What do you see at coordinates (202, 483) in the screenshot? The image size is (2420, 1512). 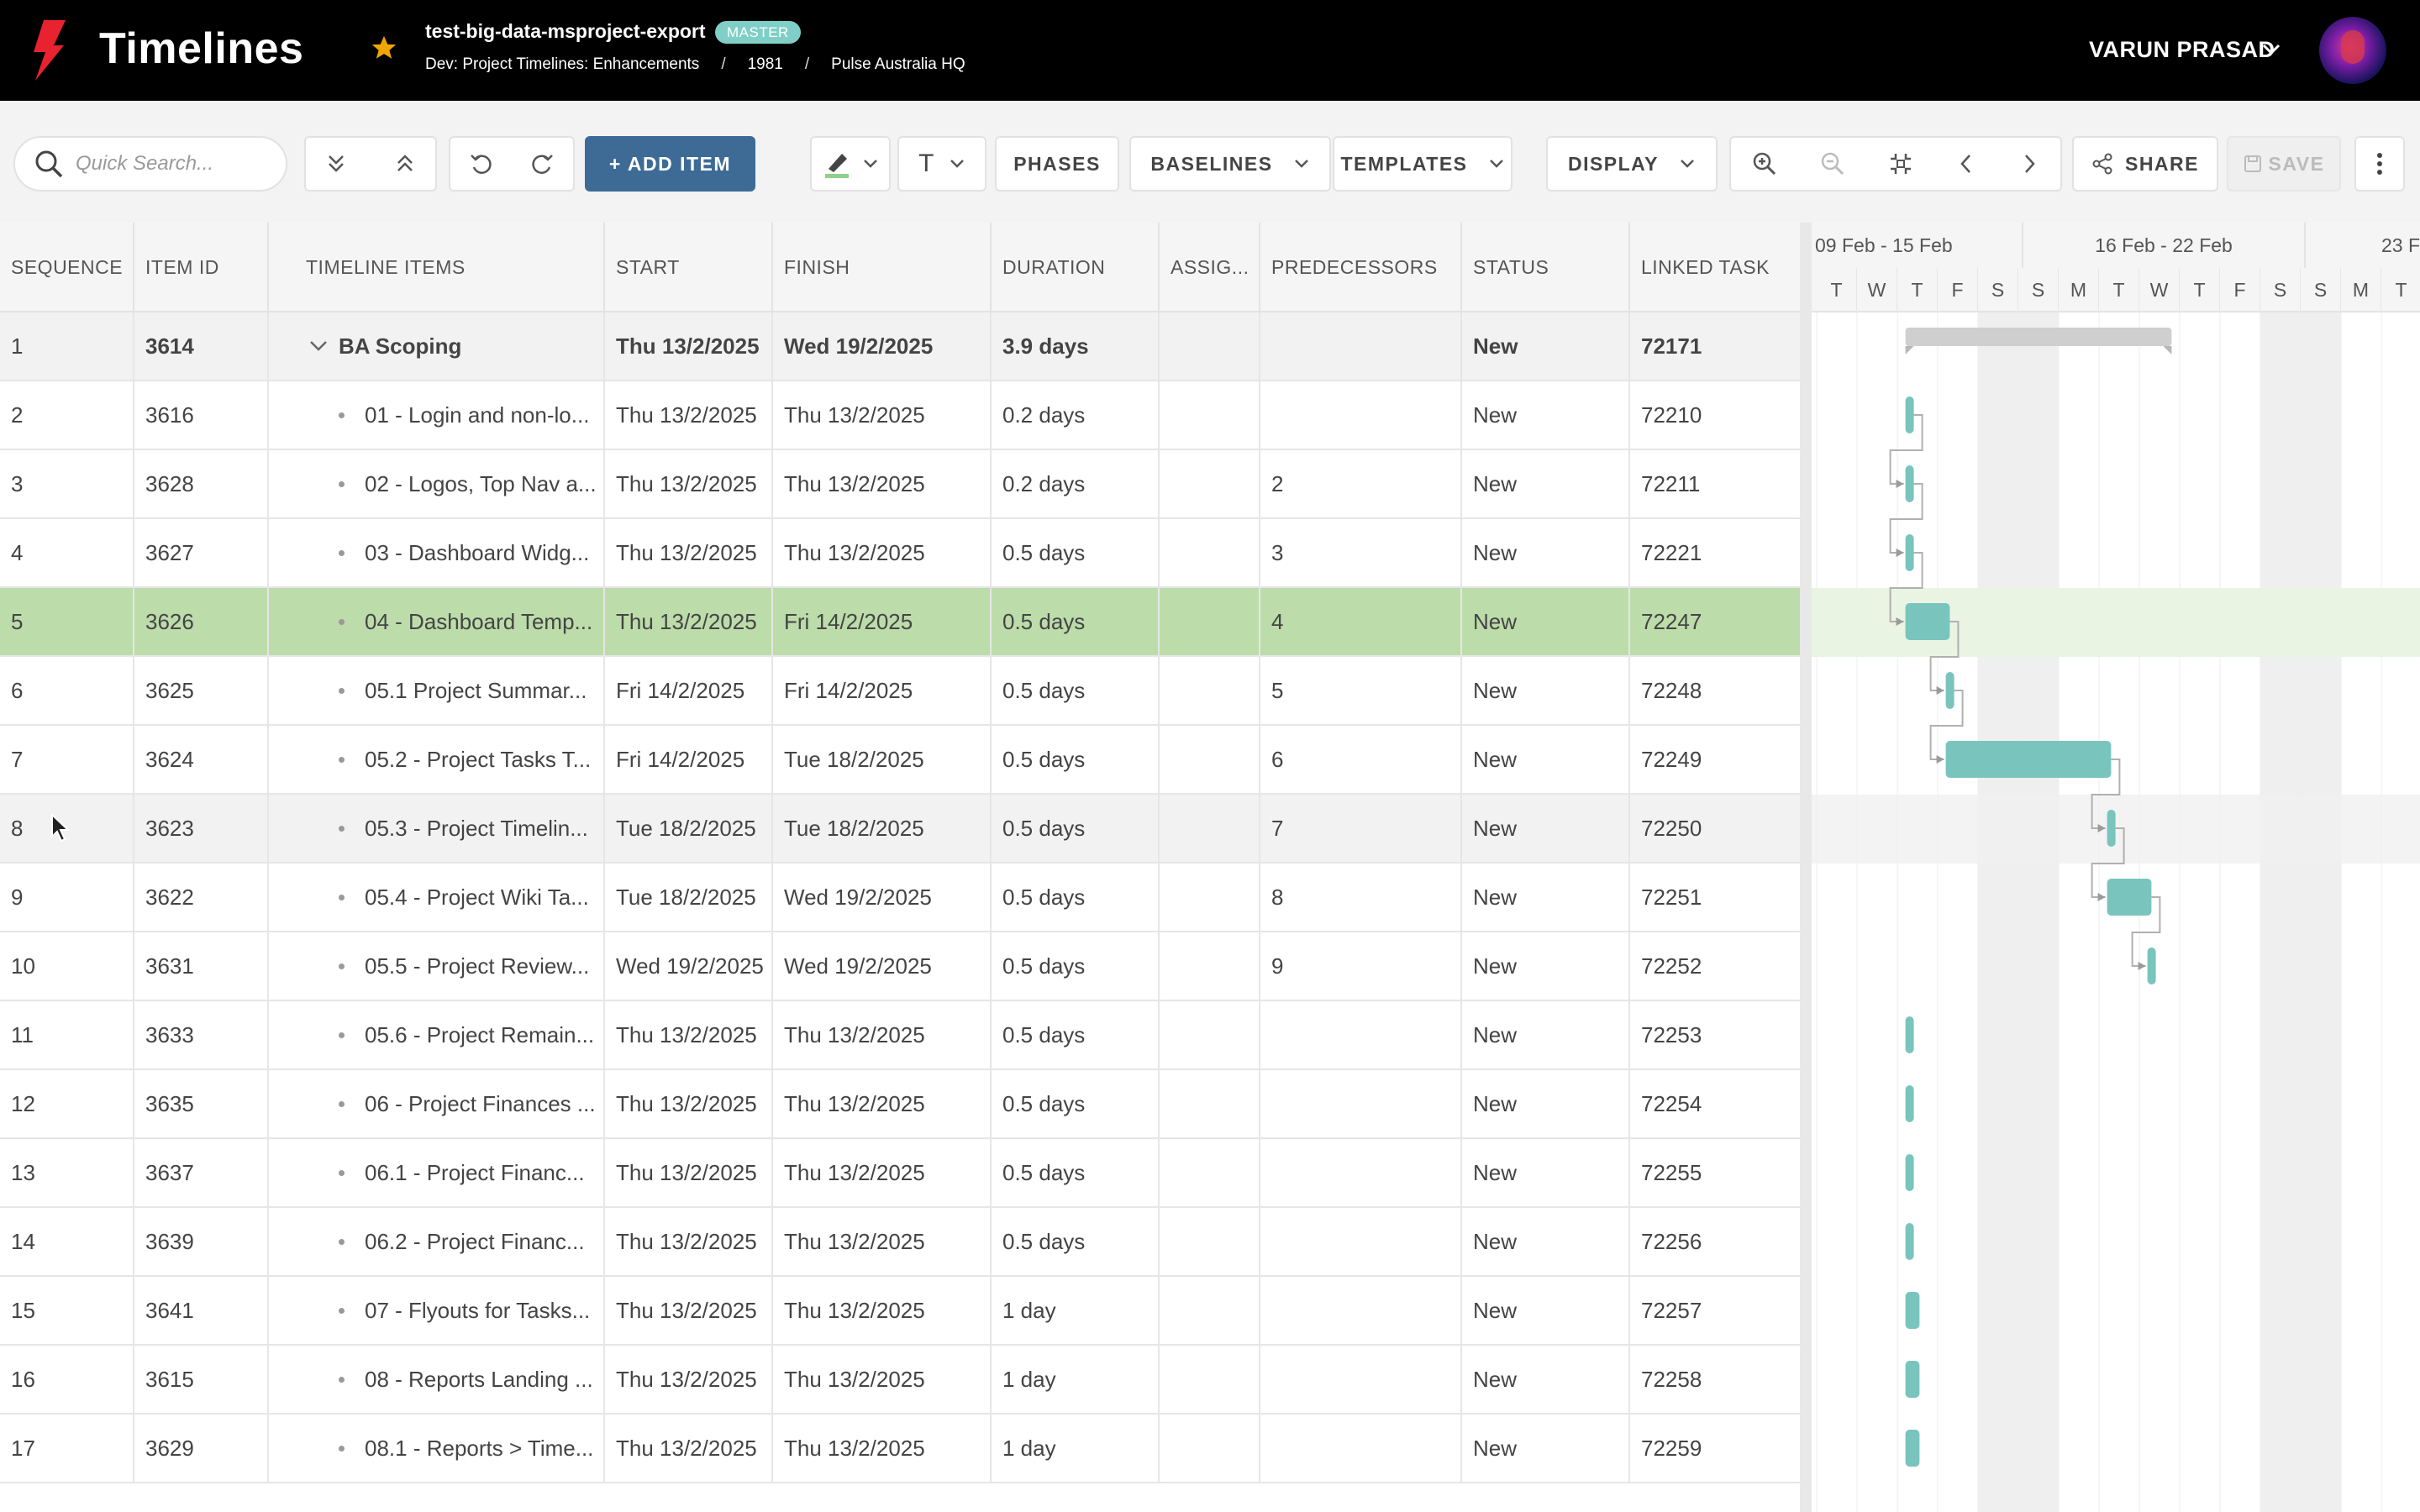 I see `cell-item-id: 3628` at bounding box center [202, 483].